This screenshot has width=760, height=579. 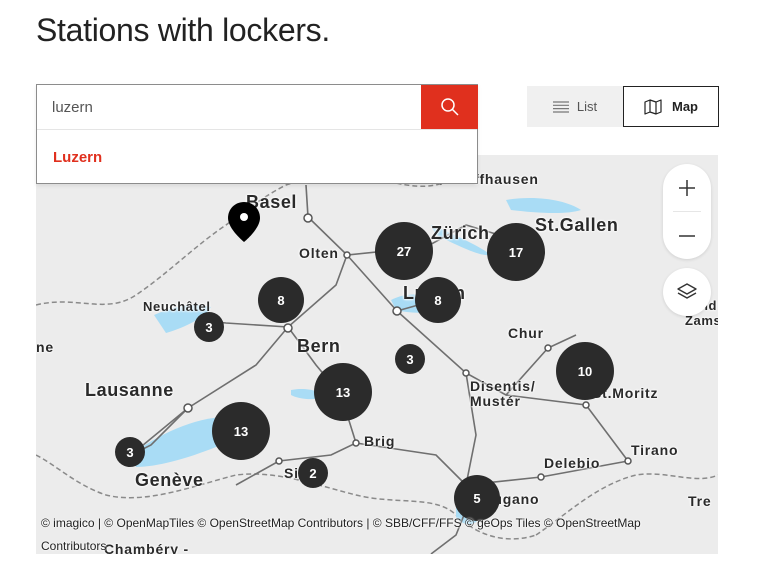 I want to click on search-icon, so click(x=449, y=107).